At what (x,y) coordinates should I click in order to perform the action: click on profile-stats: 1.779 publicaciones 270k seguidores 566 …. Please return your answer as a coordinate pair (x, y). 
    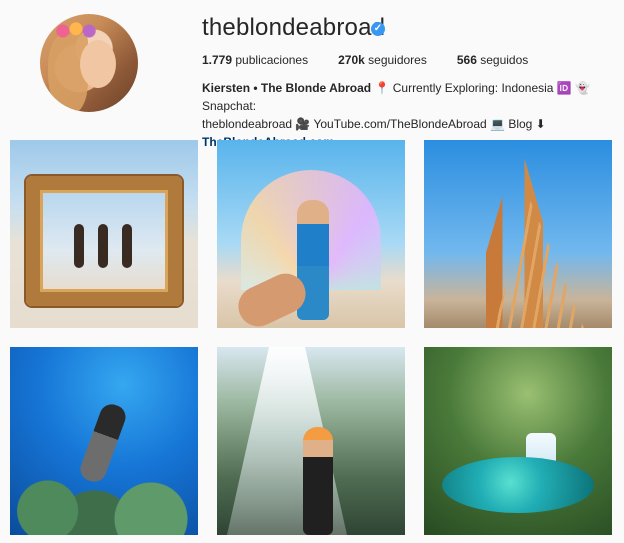
    Looking at the image, I should click on (380, 60).